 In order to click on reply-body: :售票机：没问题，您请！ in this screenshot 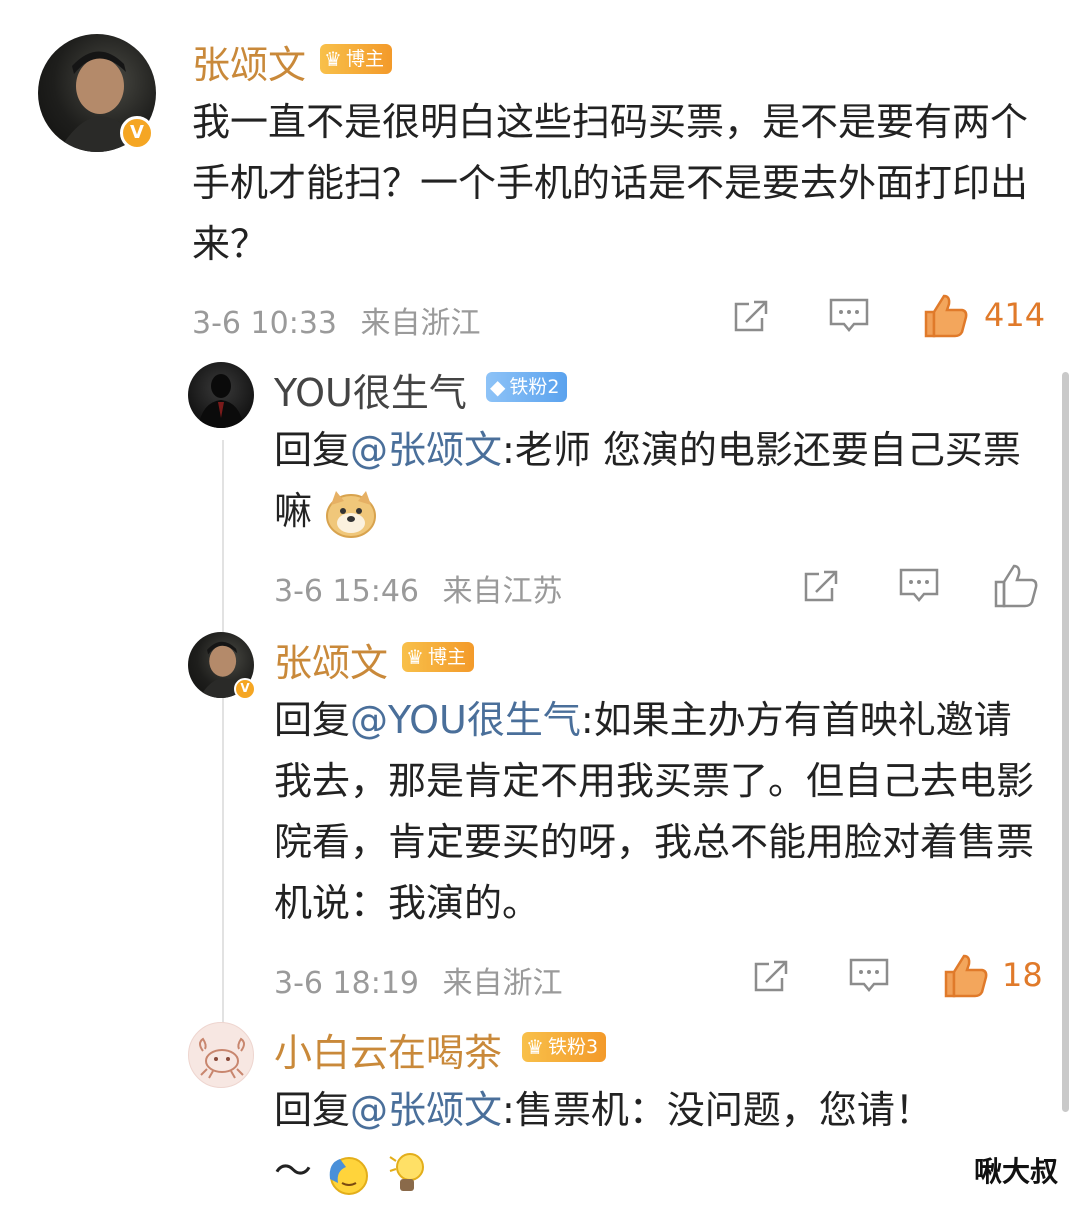, I will do `click(717, 1110)`.